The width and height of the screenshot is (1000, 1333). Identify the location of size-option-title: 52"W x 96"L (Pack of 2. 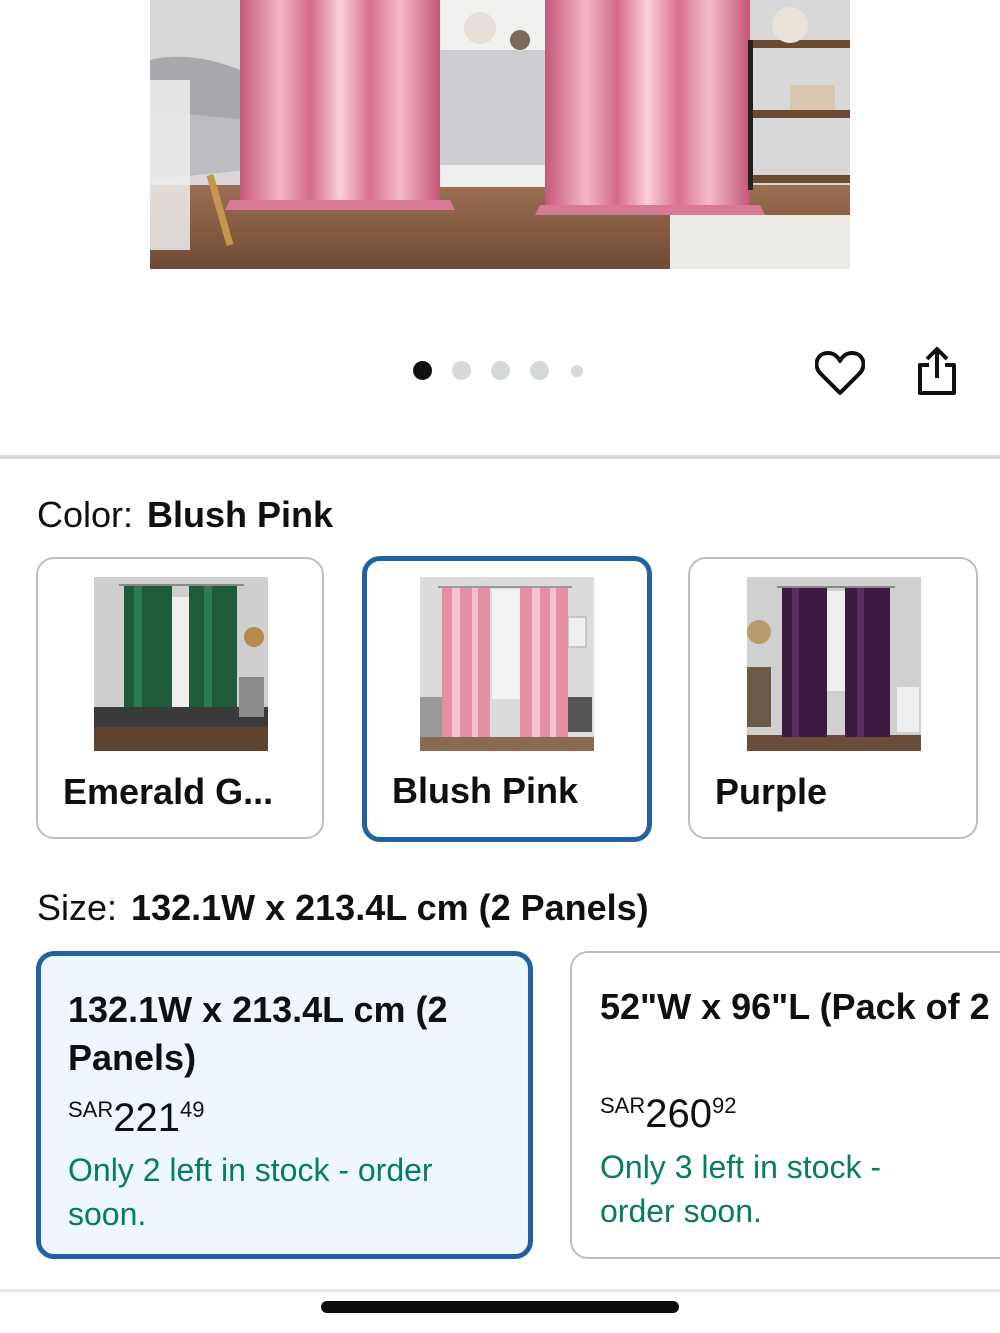
(795, 1006).